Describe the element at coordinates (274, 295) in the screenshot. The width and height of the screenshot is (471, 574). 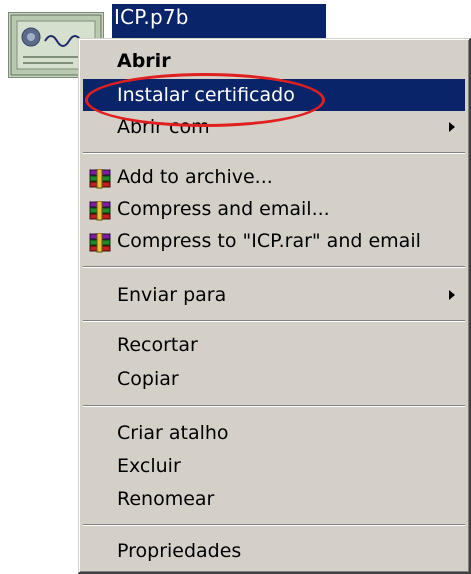
I see `menu-item-enviar-para: Enviar para` at that location.